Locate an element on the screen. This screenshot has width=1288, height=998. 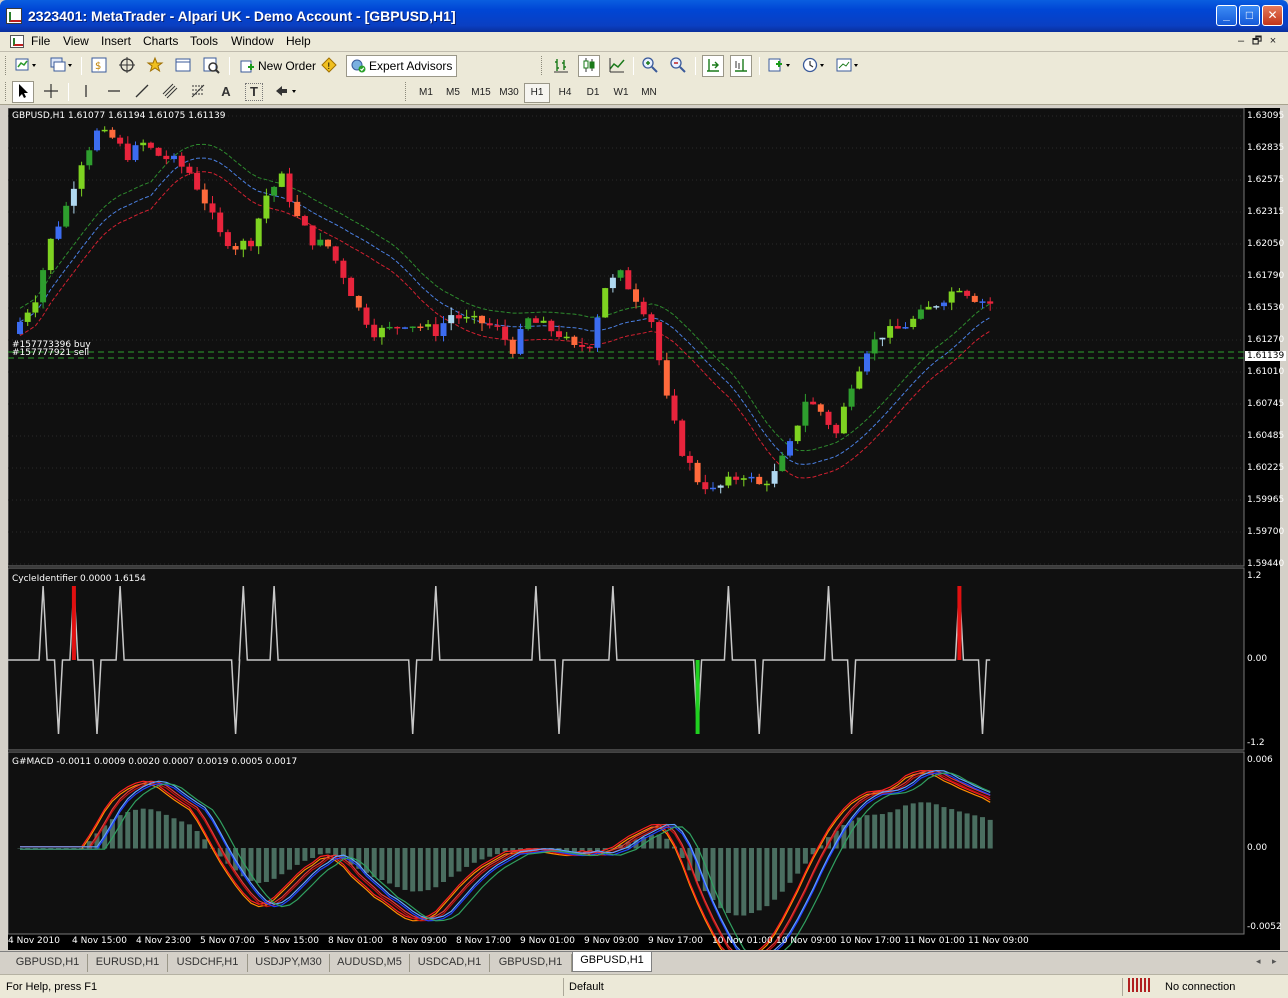
timeframe-m15: M15 is located at coordinates (481, 93).